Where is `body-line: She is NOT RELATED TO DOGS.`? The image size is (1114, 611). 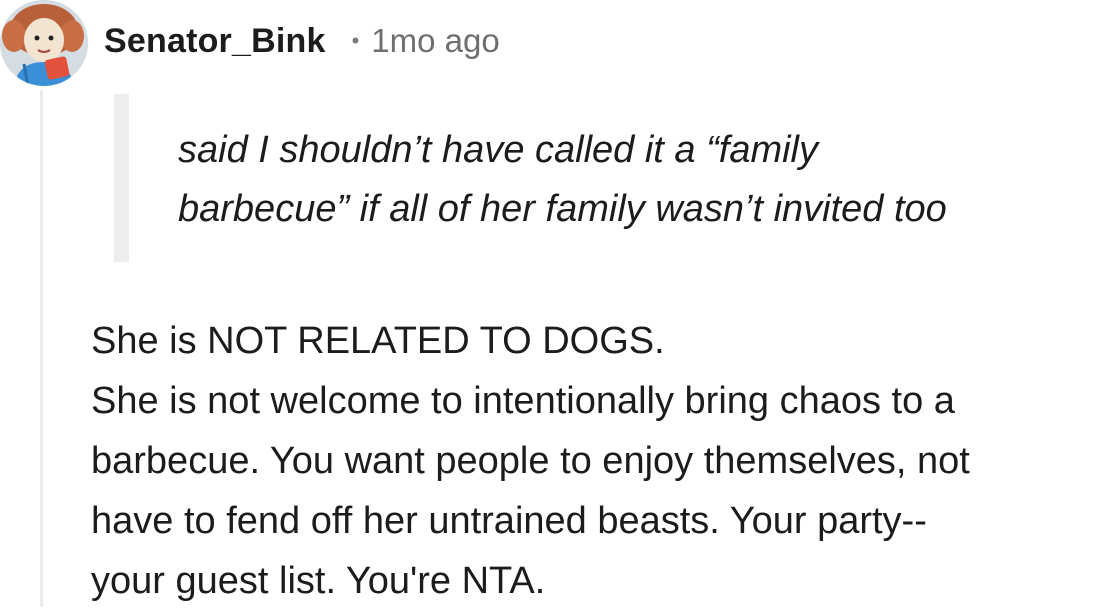 body-line: She is NOT RELATED TO DOGS. is located at coordinates (378, 341).